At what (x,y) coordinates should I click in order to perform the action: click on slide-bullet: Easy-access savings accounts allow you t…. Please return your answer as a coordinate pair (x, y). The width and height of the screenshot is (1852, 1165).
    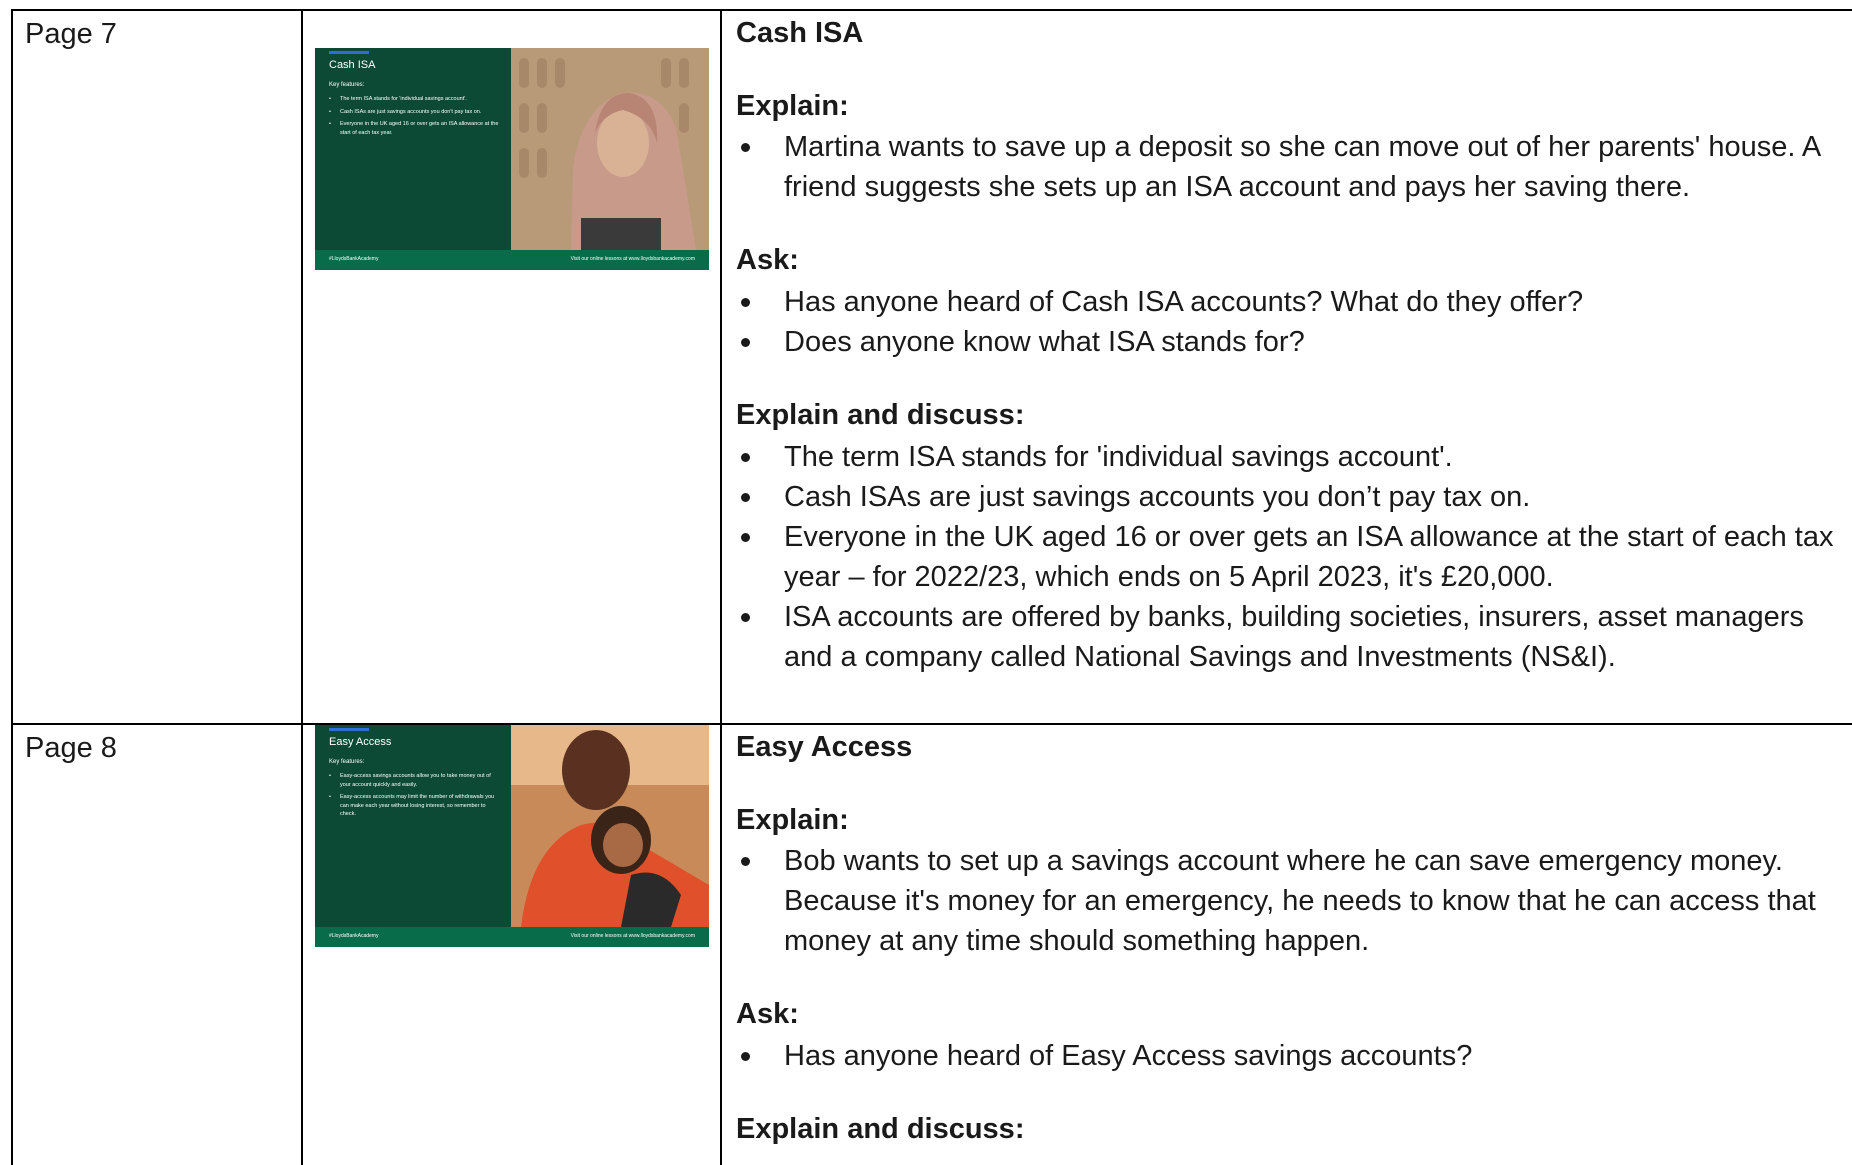
    Looking at the image, I should click on (414, 780).